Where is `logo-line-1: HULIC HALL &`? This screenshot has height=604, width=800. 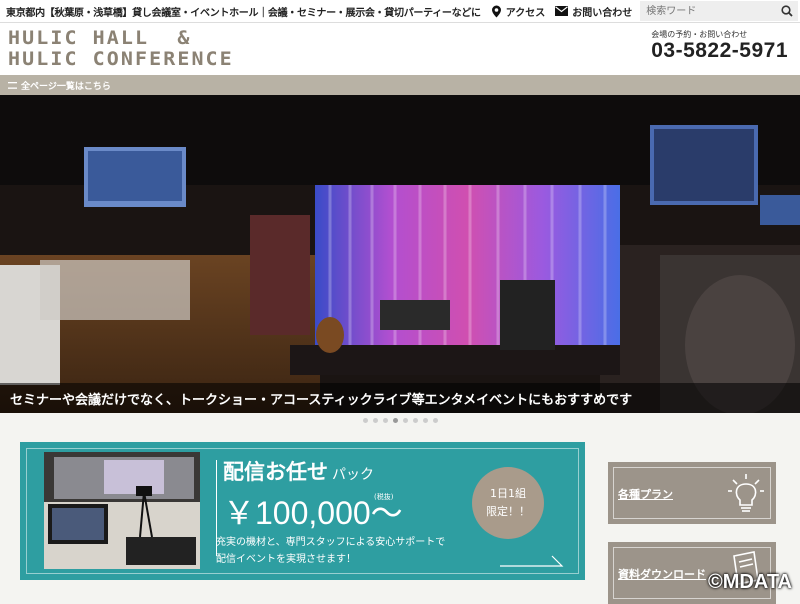
logo-line-1: HULIC HALL & is located at coordinates (100, 38).